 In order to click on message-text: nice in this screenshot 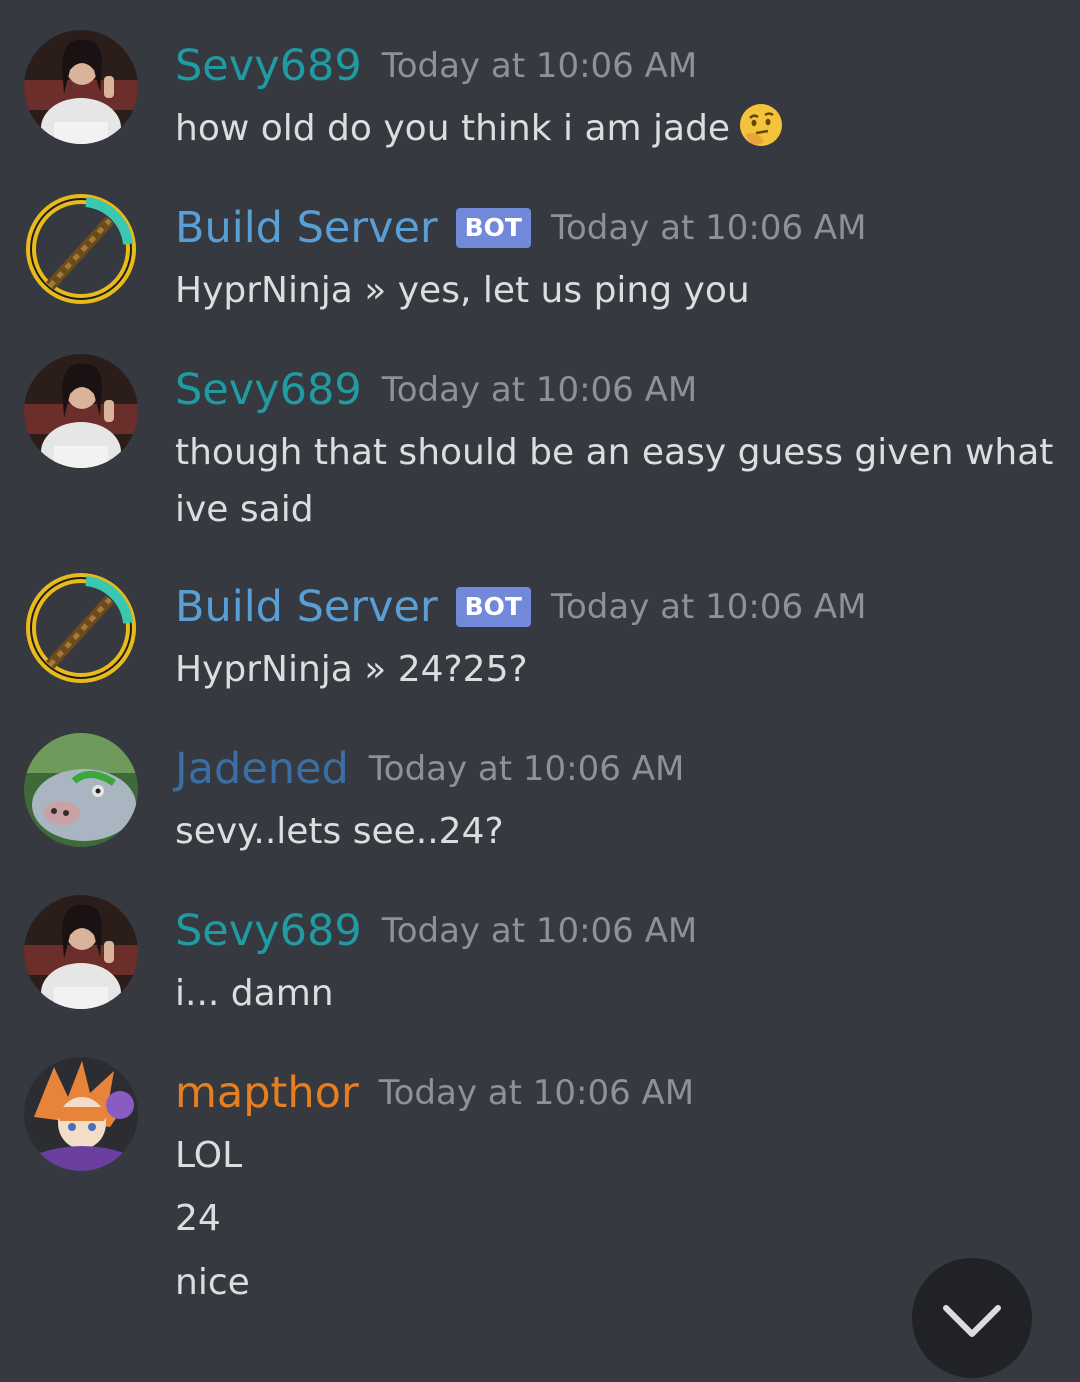, I will do `click(212, 1282)`.